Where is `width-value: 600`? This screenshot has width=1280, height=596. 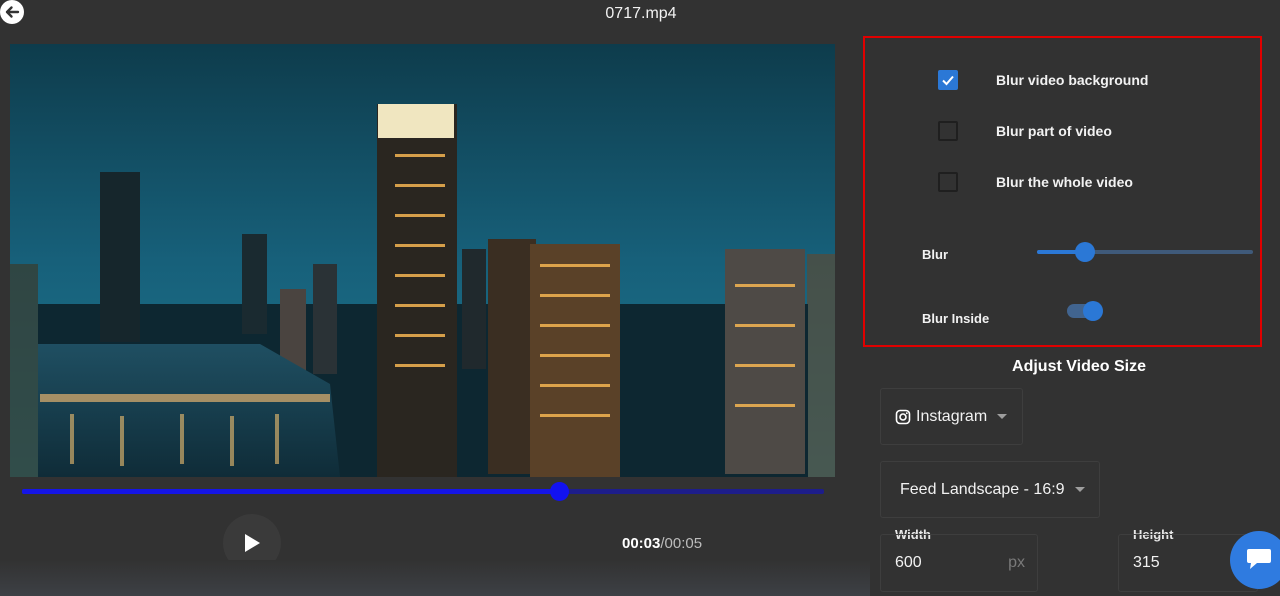
width-value: 600 is located at coordinates (908, 562).